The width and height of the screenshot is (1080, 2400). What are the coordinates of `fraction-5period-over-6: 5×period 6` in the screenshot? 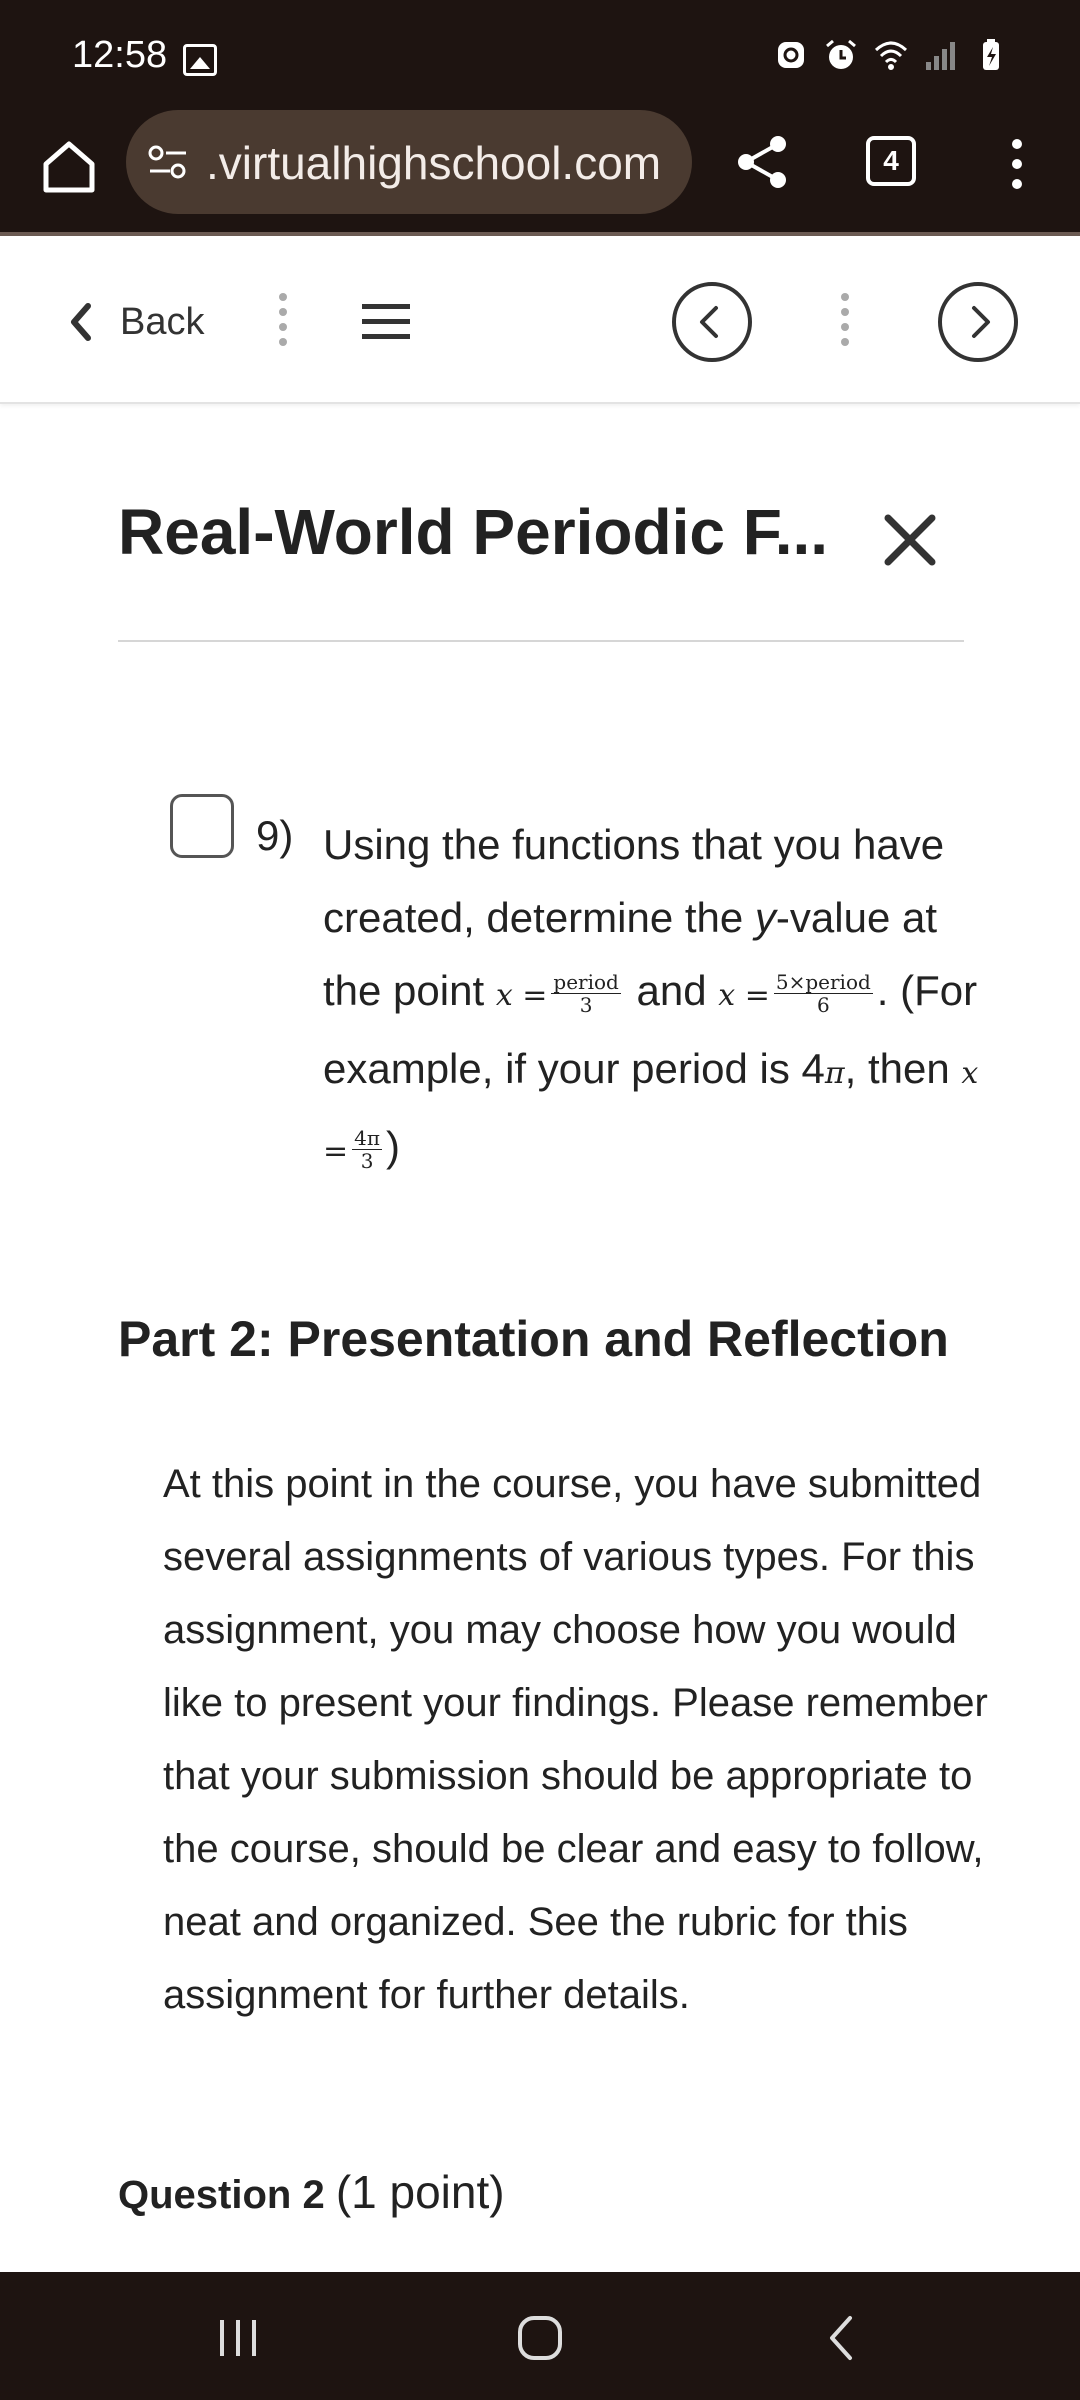 It's located at (823, 994).